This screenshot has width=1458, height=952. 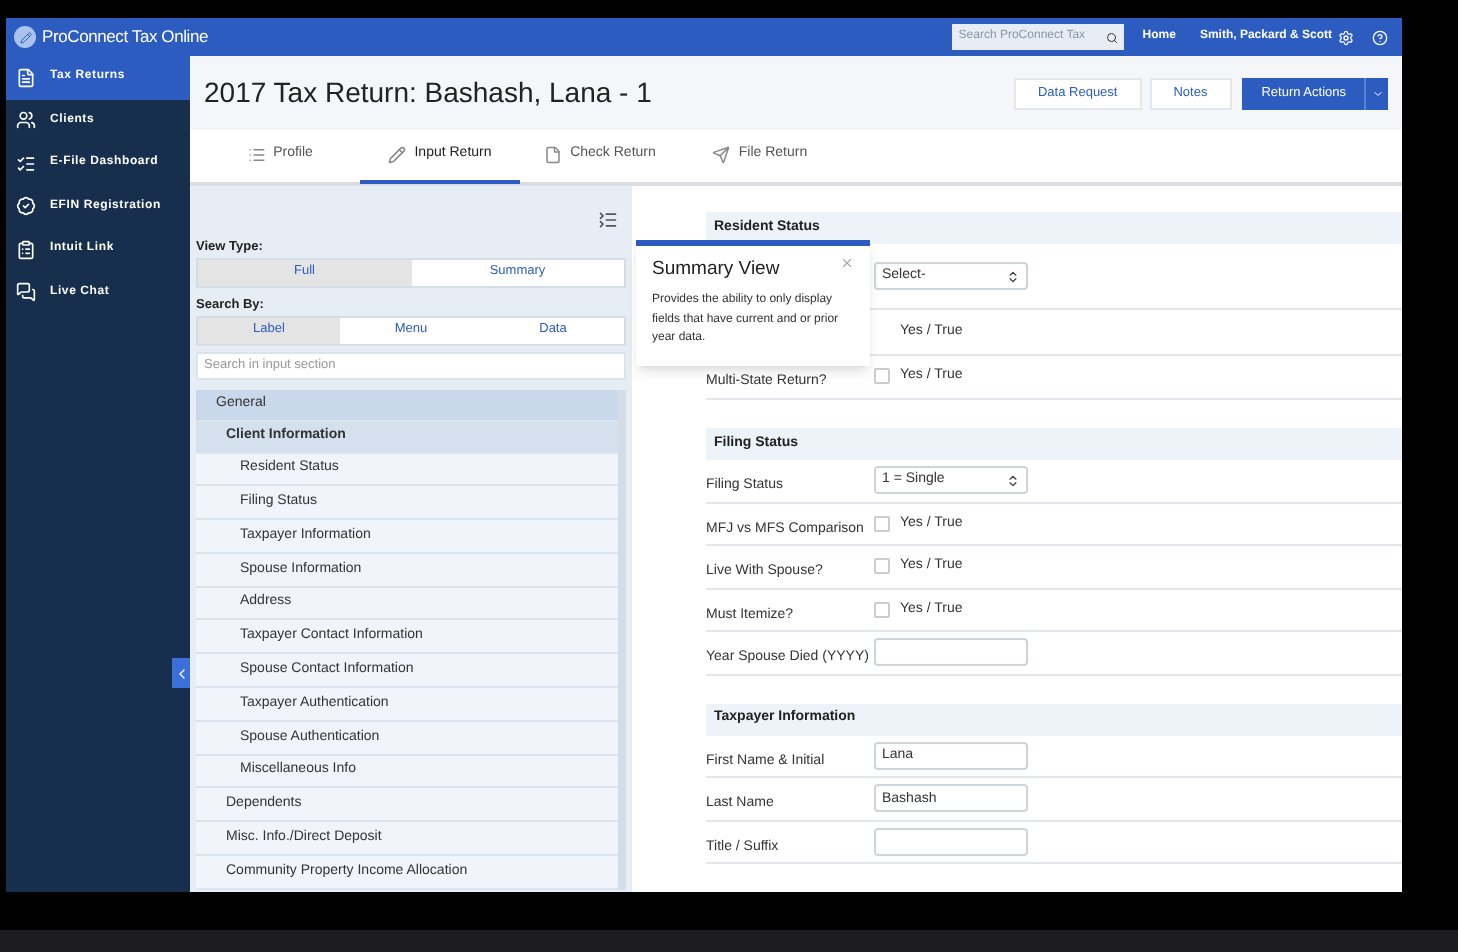 I want to click on page-icon, so click(x=553, y=154).